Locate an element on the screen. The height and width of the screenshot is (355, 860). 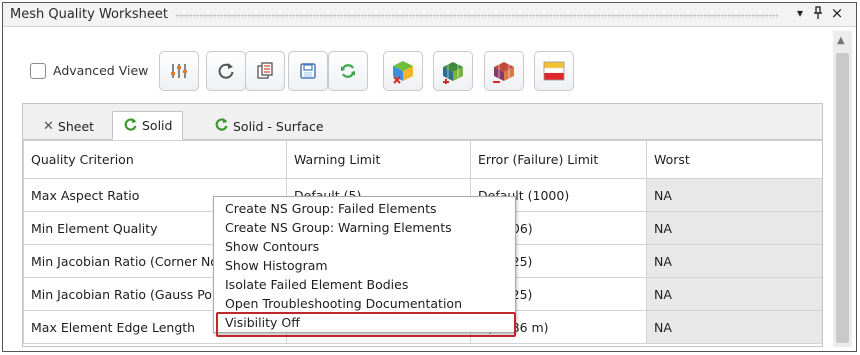
refresh-icon is located at coordinates (226, 71).